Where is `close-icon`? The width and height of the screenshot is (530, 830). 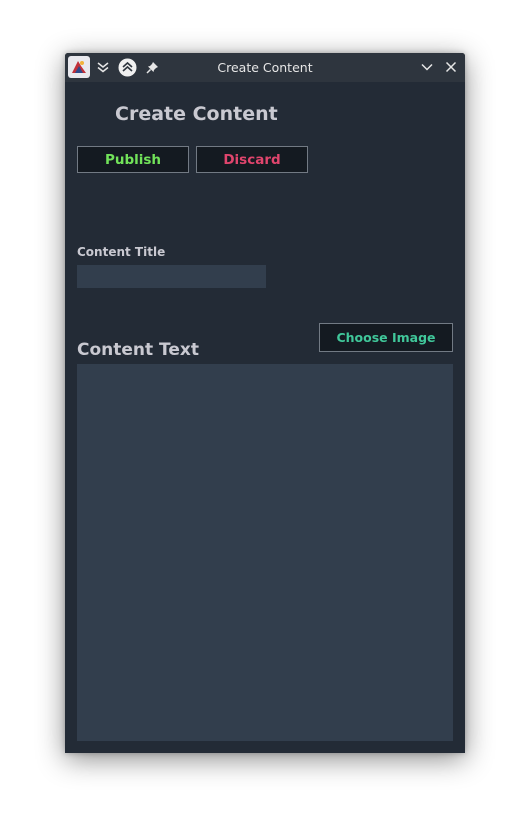
close-icon is located at coordinates (451, 67).